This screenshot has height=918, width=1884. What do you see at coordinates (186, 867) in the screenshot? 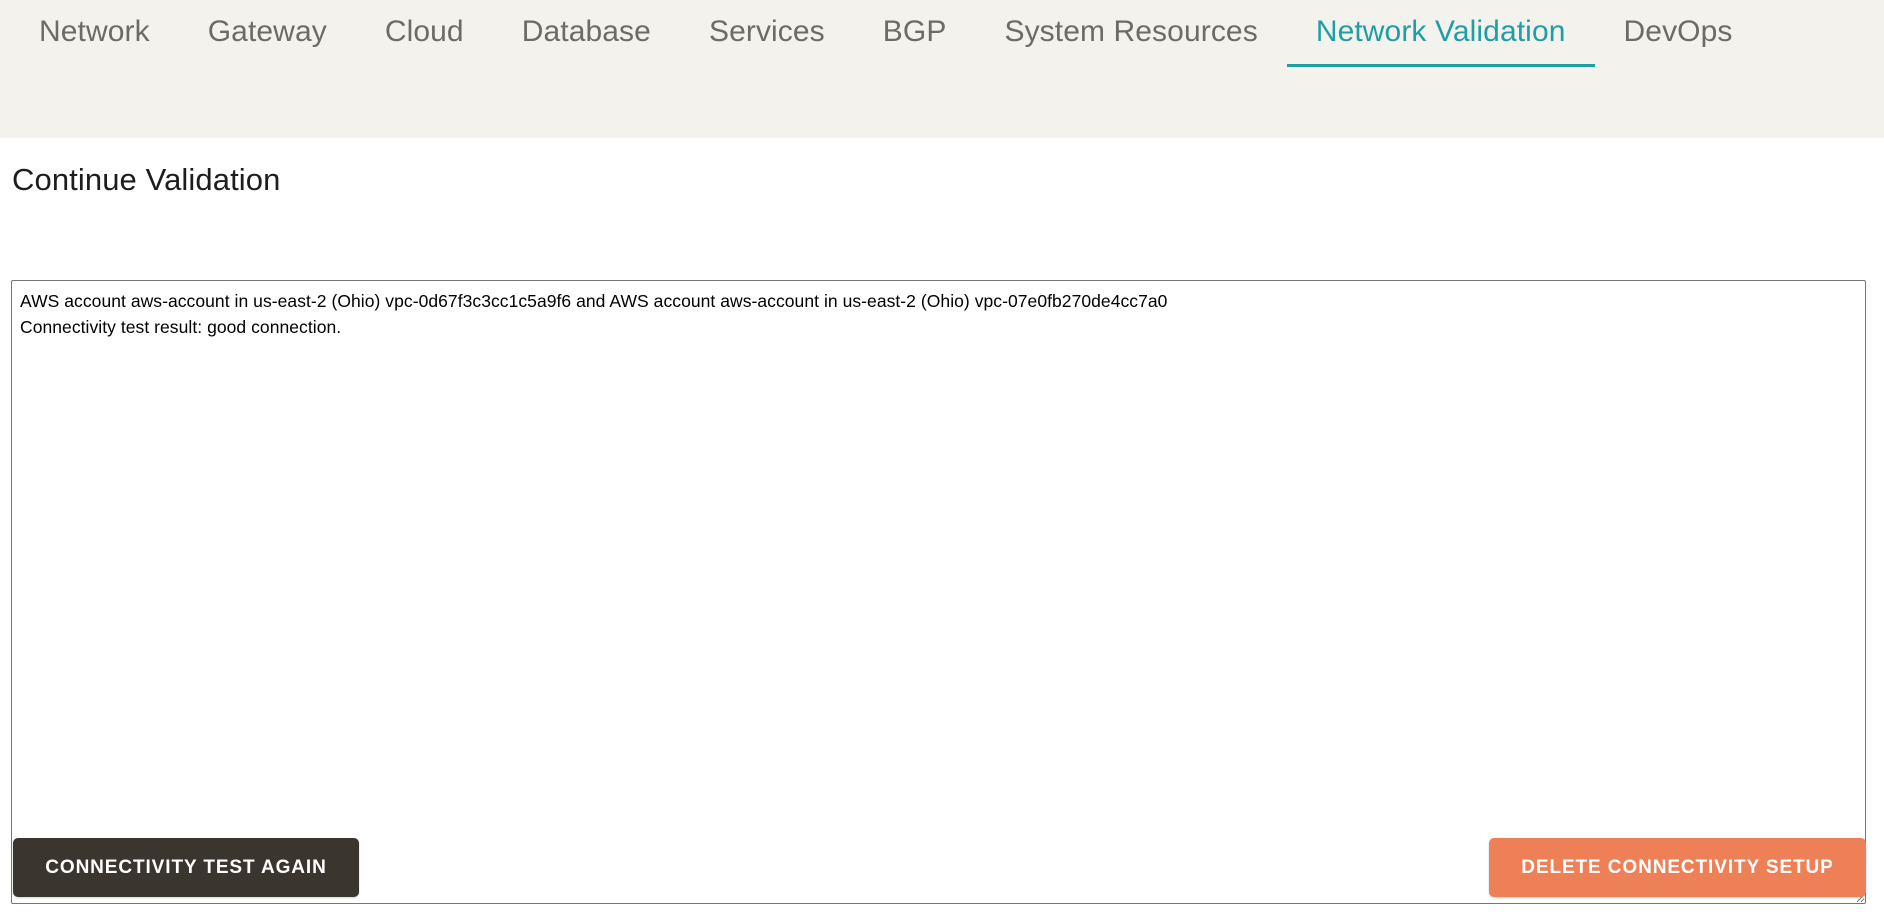
I see `connectivity-test-again-button: CONNECTIVITY TEST AGAIN` at bounding box center [186, 867].